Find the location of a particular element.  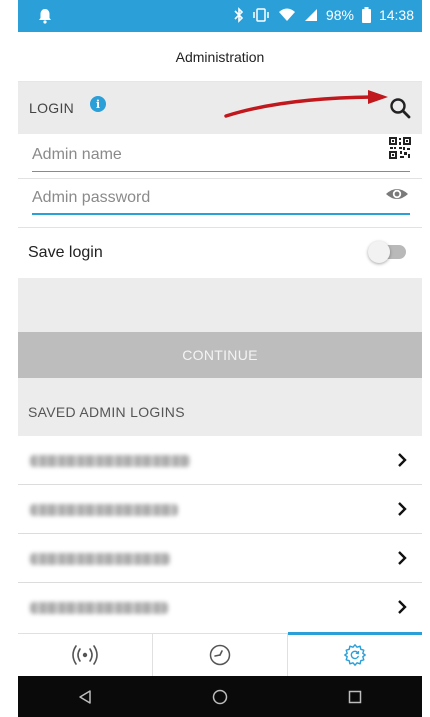

tab-broadcast is located at coordinates (85, 655).